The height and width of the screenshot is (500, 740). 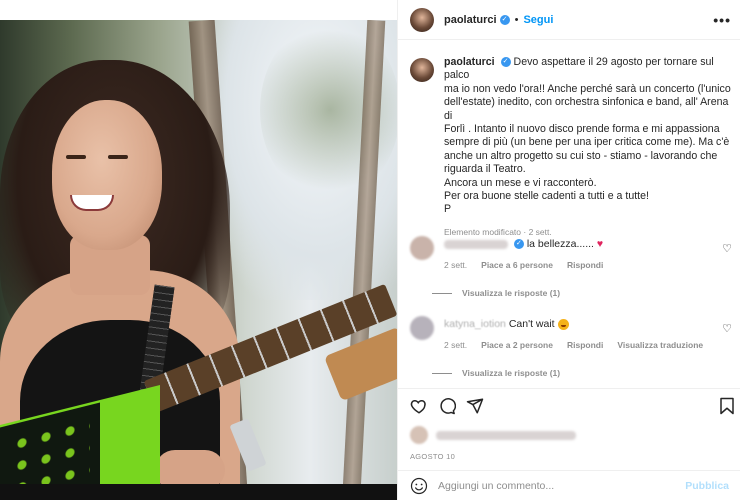 What do you see at coordinates (475, 406) in the screenshot?
I see `share-paper-plane-icon` at bounding box center [475, 406].